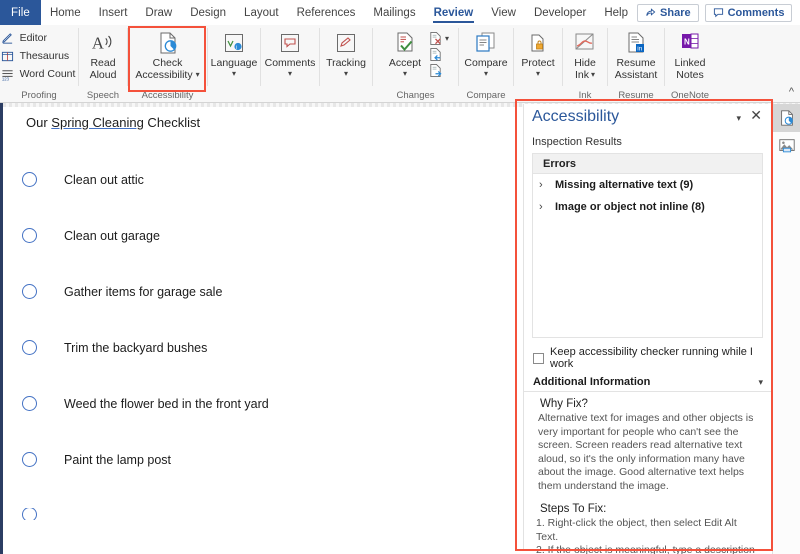  Describe the element at coordinates (503, 12) in the screenshot. I see `tab-view: View` at that location.